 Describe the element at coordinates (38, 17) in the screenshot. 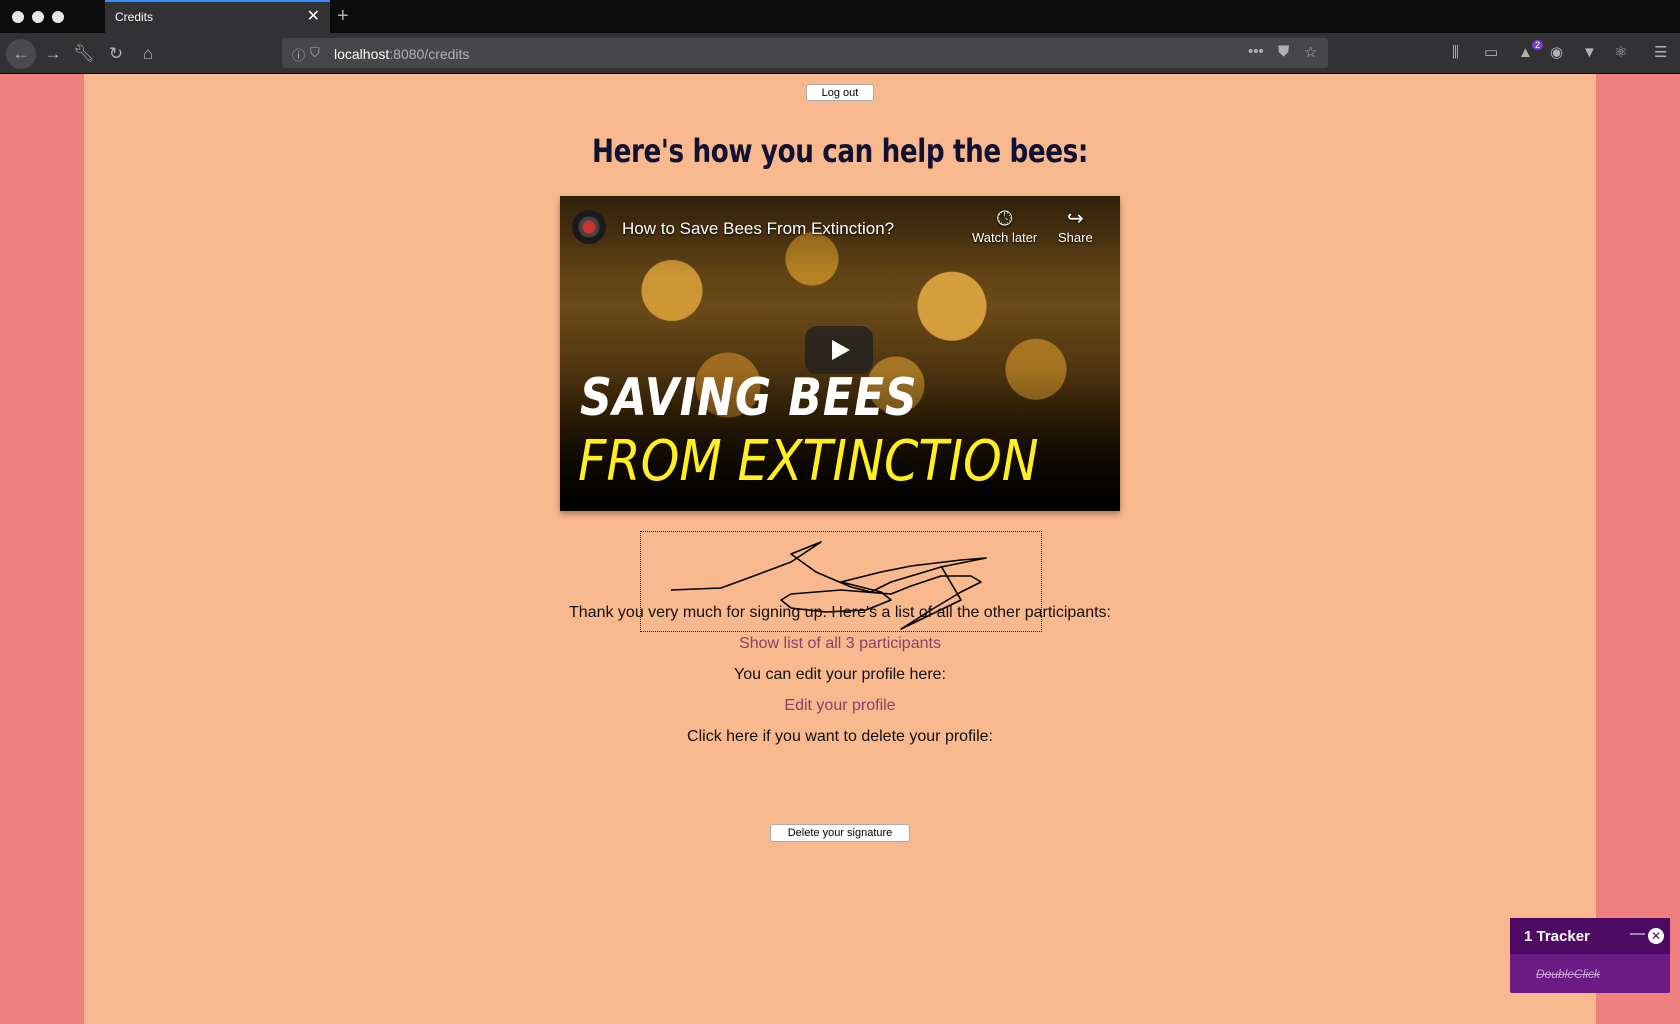

I see `window-minimize-dot` at that location.